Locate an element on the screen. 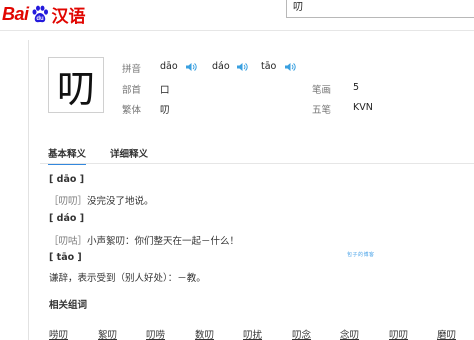  logo-text-hanyu: 汉语 is located at coordinates (68, 16).